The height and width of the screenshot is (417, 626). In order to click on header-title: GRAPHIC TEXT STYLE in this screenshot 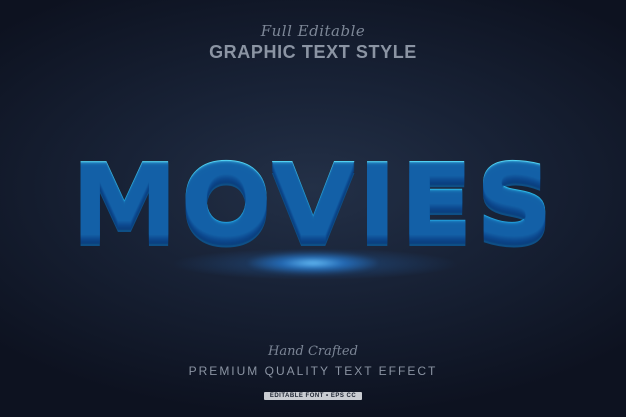, I will do `click(313, 52)`.